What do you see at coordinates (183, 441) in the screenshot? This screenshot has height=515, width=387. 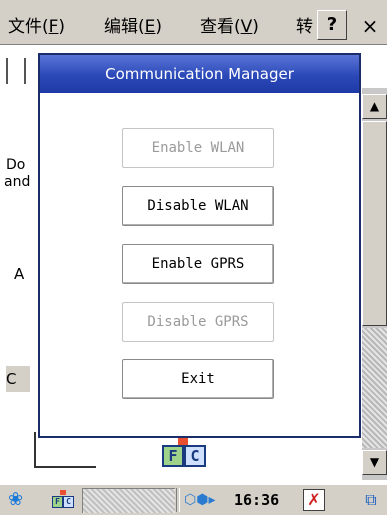 I see `fc-roof` at bounding box center [183, 441].